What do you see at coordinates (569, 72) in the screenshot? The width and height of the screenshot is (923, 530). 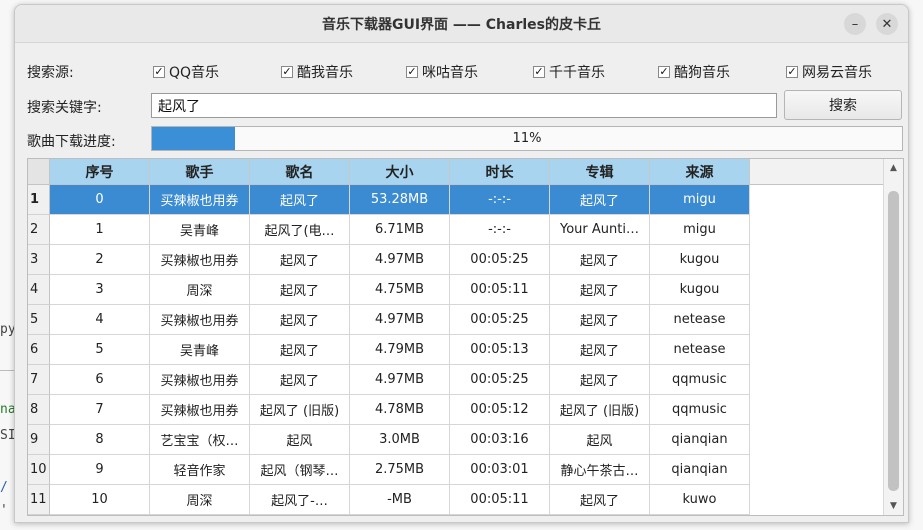 I see `source-checkbox-qianqian: ✓ 千千音乐` at bounding box center [569, 72].